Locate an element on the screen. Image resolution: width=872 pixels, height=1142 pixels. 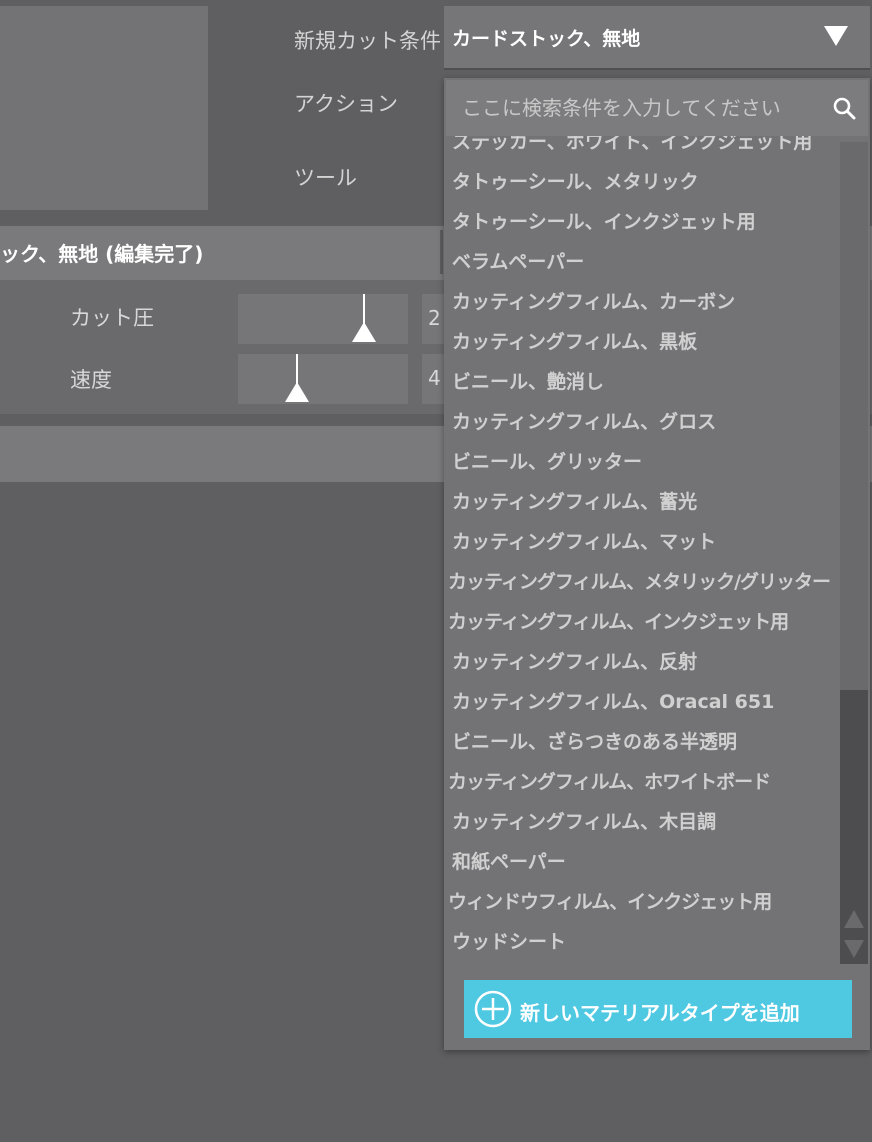
list-item: ビニール、グリッター is located at coordinates (642, 462).